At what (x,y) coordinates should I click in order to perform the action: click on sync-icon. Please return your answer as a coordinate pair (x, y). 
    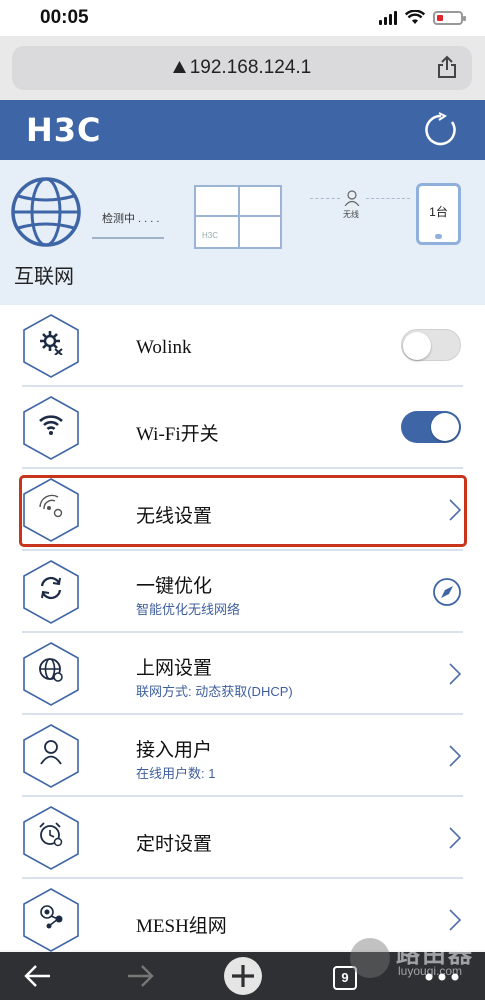
    Looking at the image, I should click on (51, 588).